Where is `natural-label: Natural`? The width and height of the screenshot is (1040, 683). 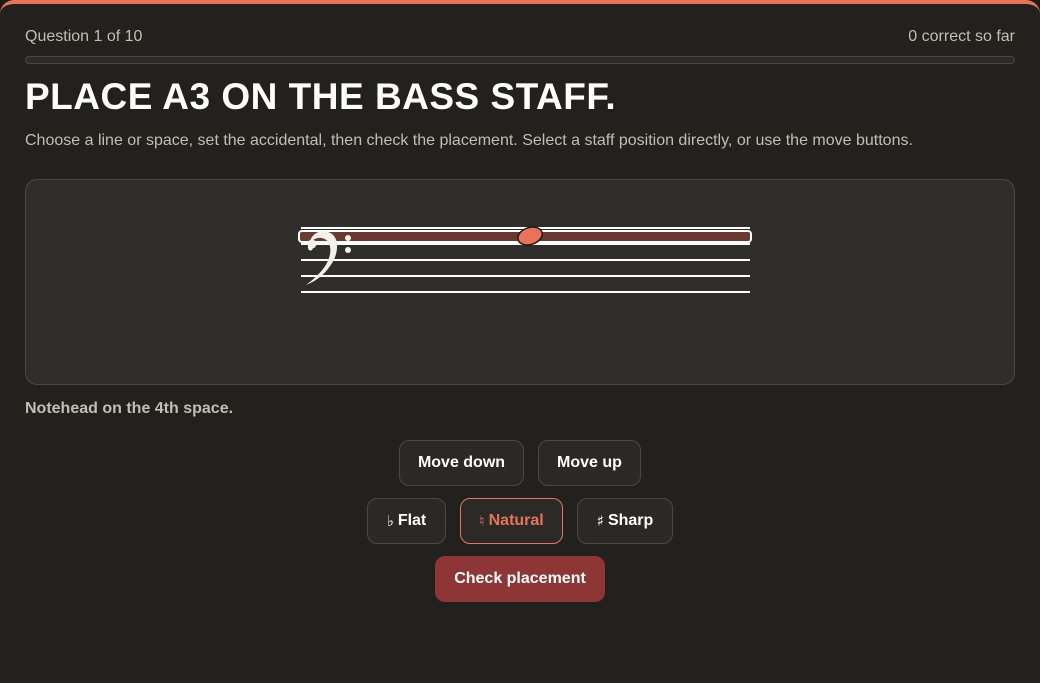 natural-label: Natural is located at coordinates (516, 520).